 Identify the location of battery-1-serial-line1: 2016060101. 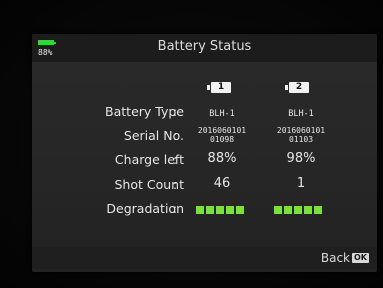
(222, 130).